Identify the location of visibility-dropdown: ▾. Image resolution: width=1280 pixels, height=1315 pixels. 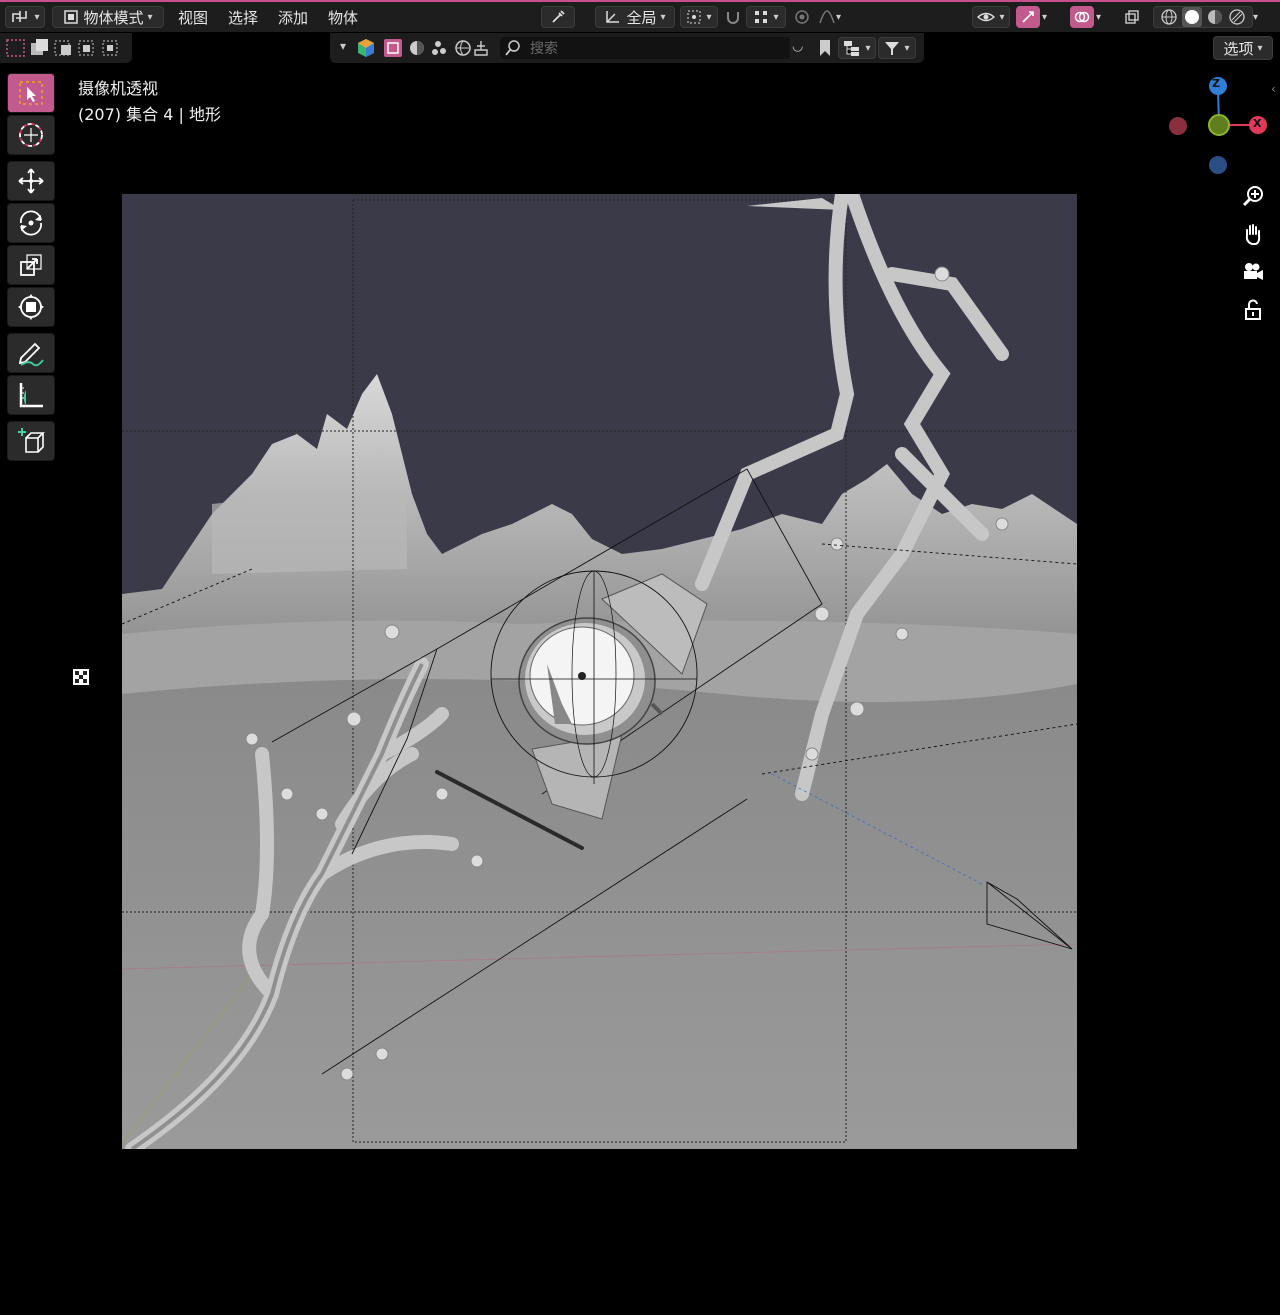
(991, 17).